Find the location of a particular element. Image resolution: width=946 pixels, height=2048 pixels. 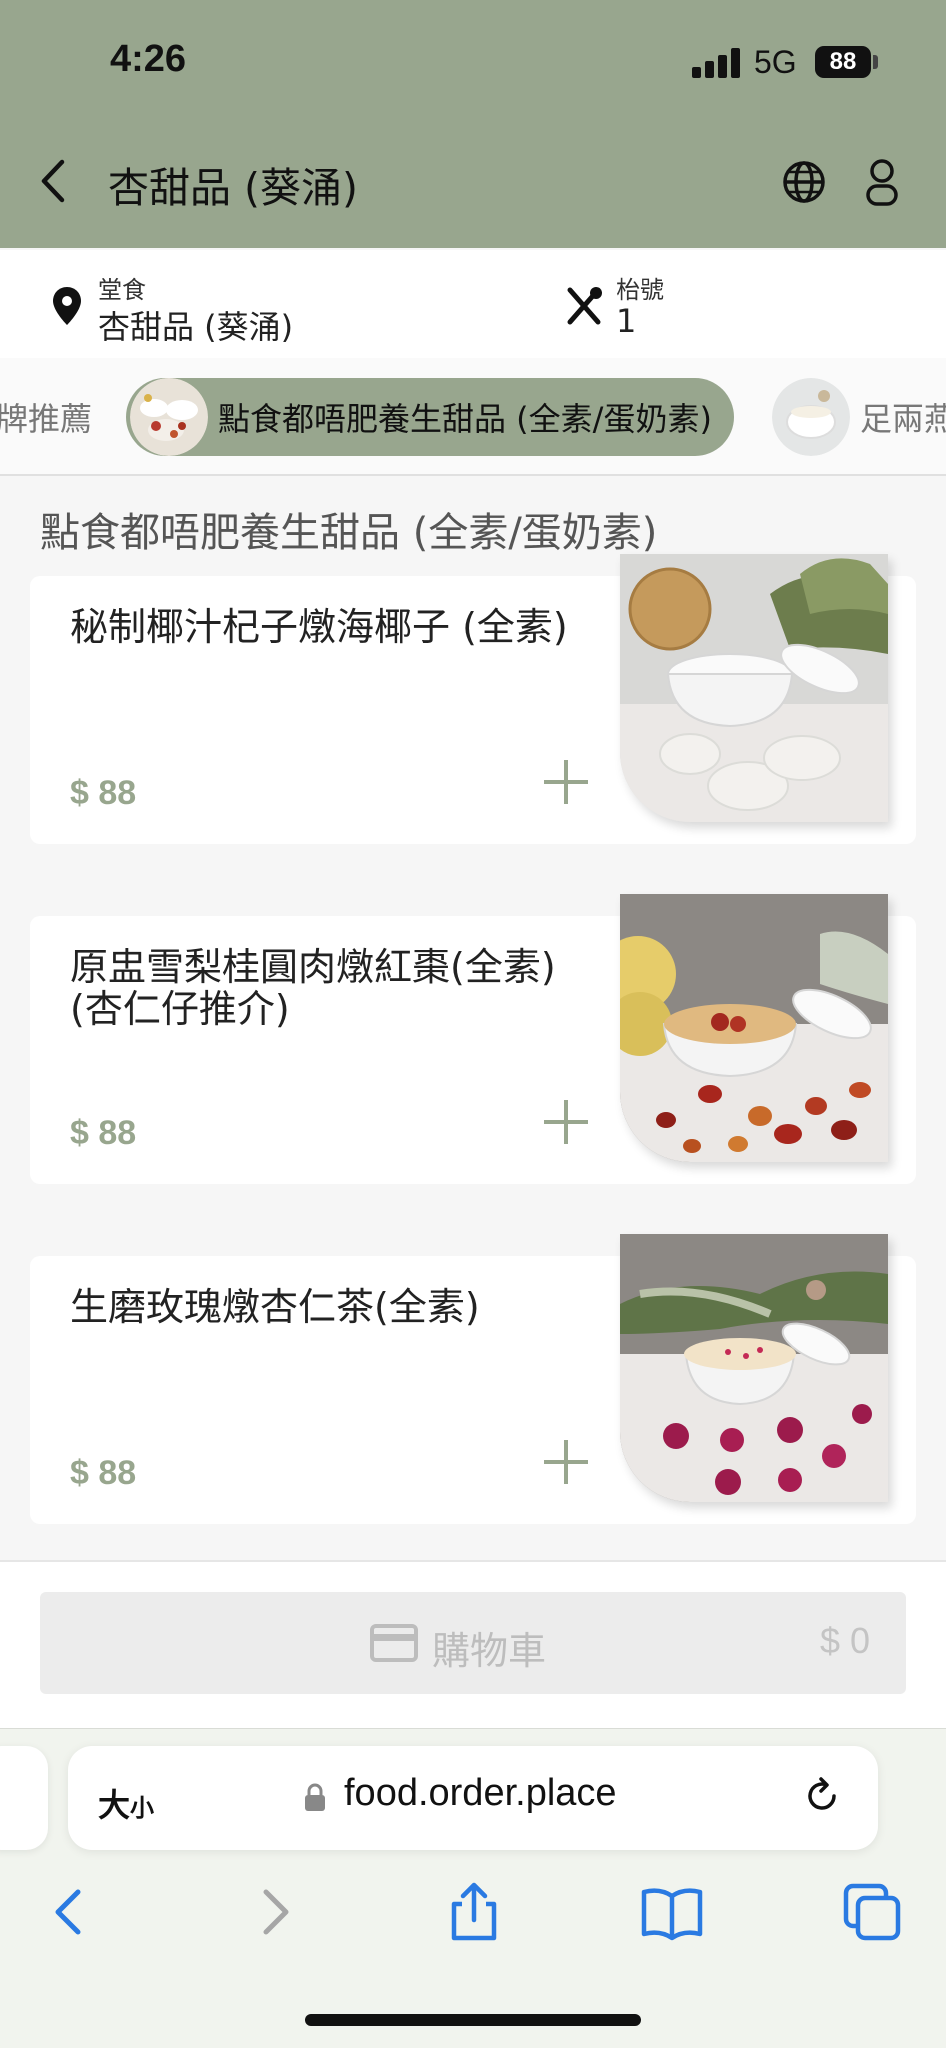

tabs-icon is located at coordinates (872, 1912).